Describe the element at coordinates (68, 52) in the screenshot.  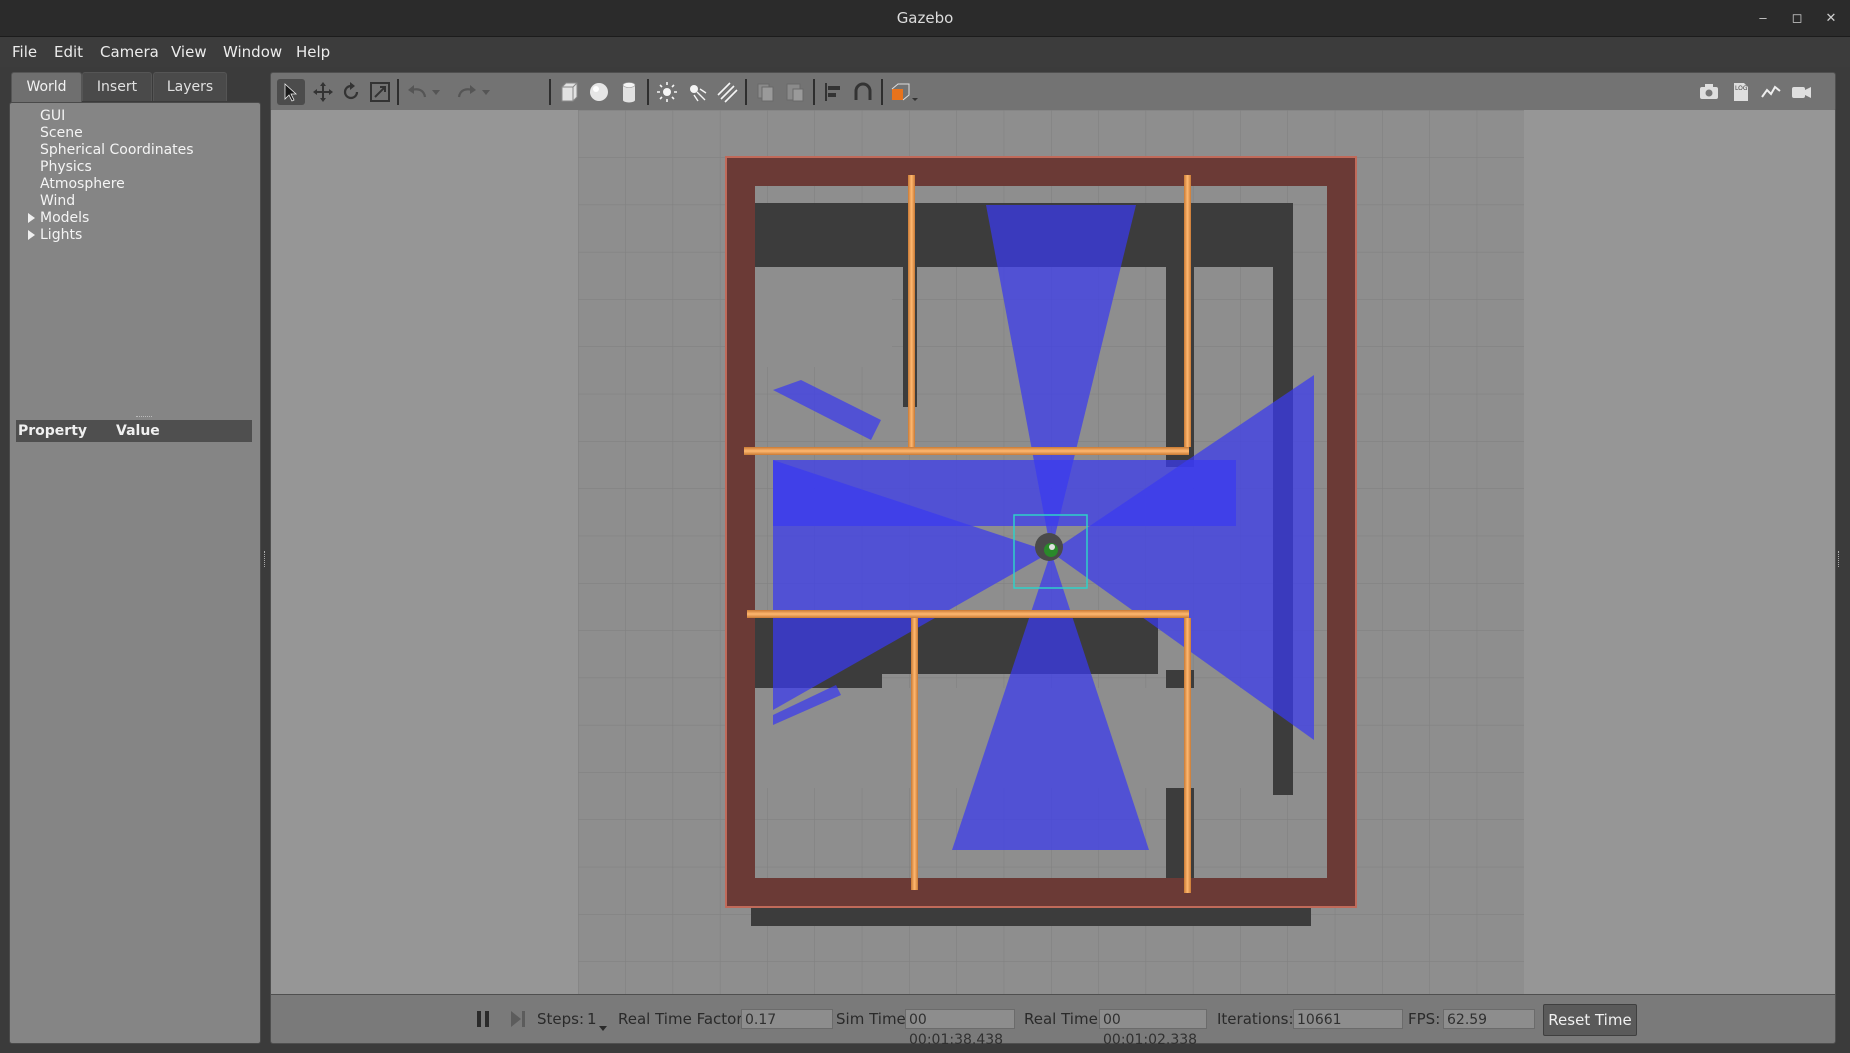
I see `menu-edit: Edit` at that location.